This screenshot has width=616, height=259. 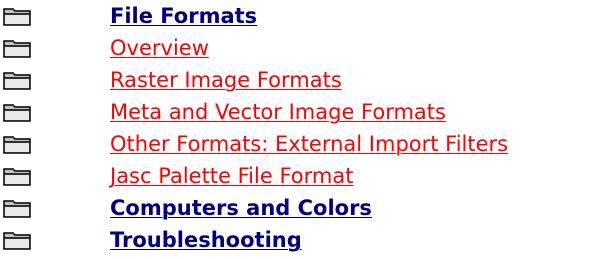 I want to click on toc-link-label: Jasc Palette File Format, so click(x=176, y=176).